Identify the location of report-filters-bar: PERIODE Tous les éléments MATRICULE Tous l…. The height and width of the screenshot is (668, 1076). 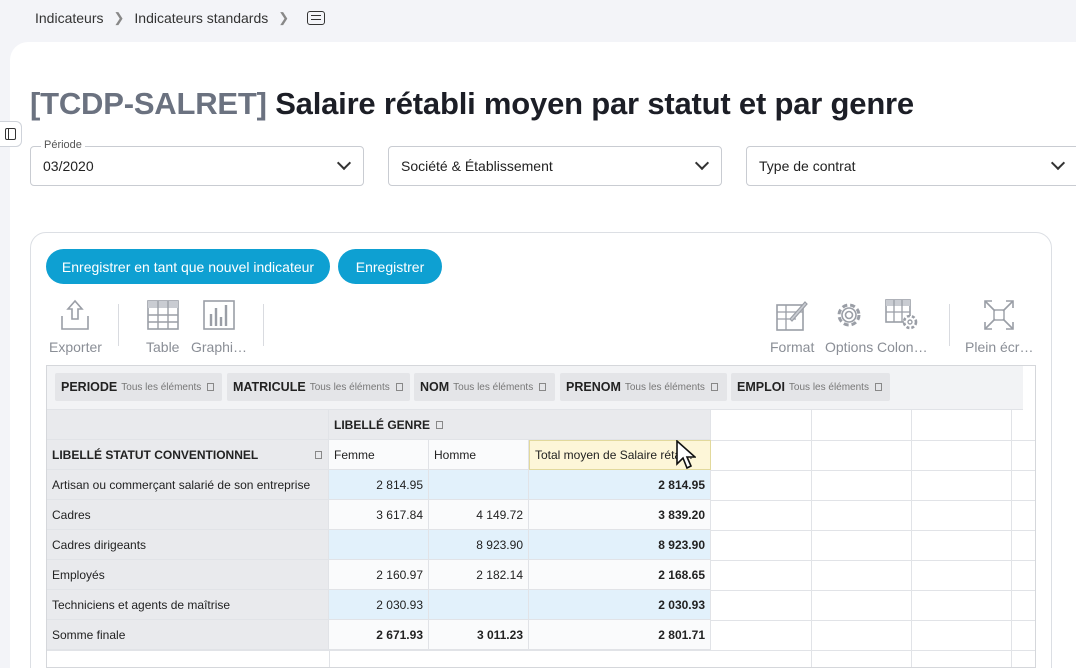
(535, 388).